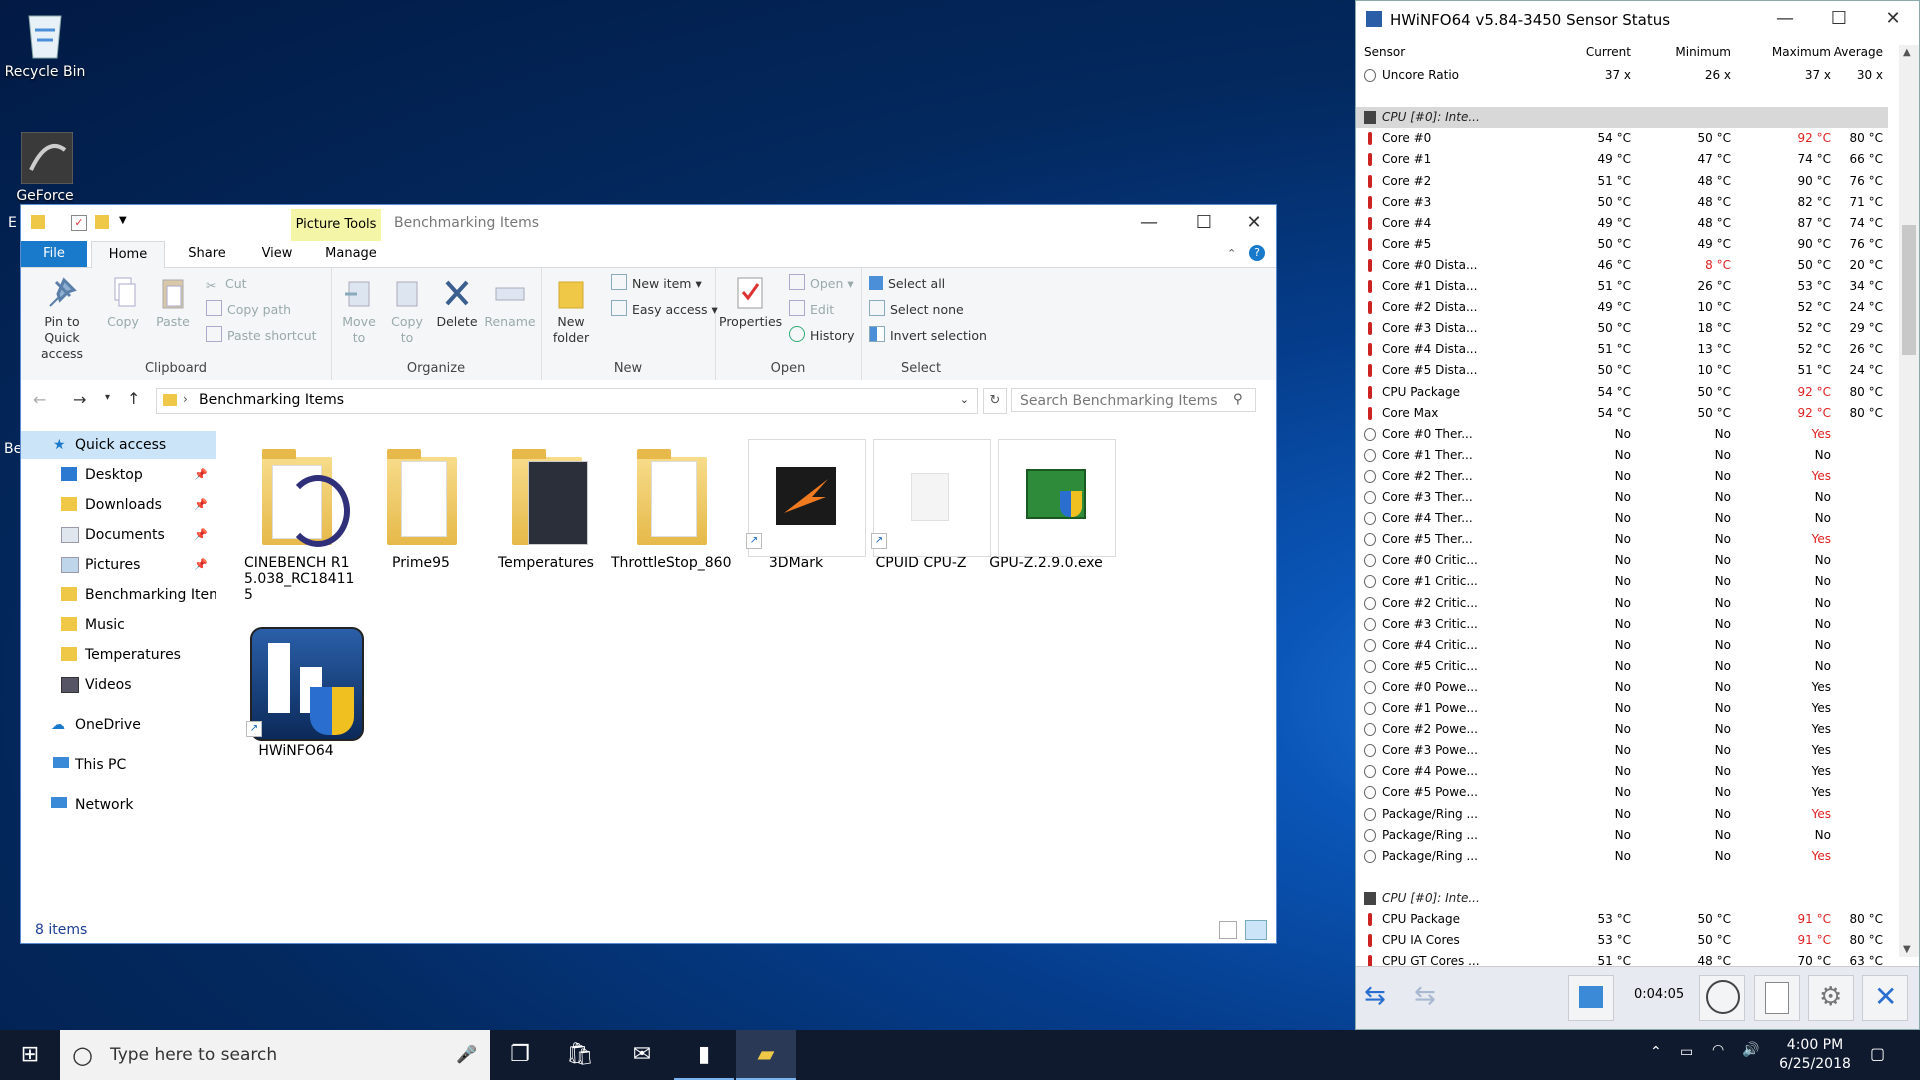  I want to click on sensor-row, so click(1622, 877).